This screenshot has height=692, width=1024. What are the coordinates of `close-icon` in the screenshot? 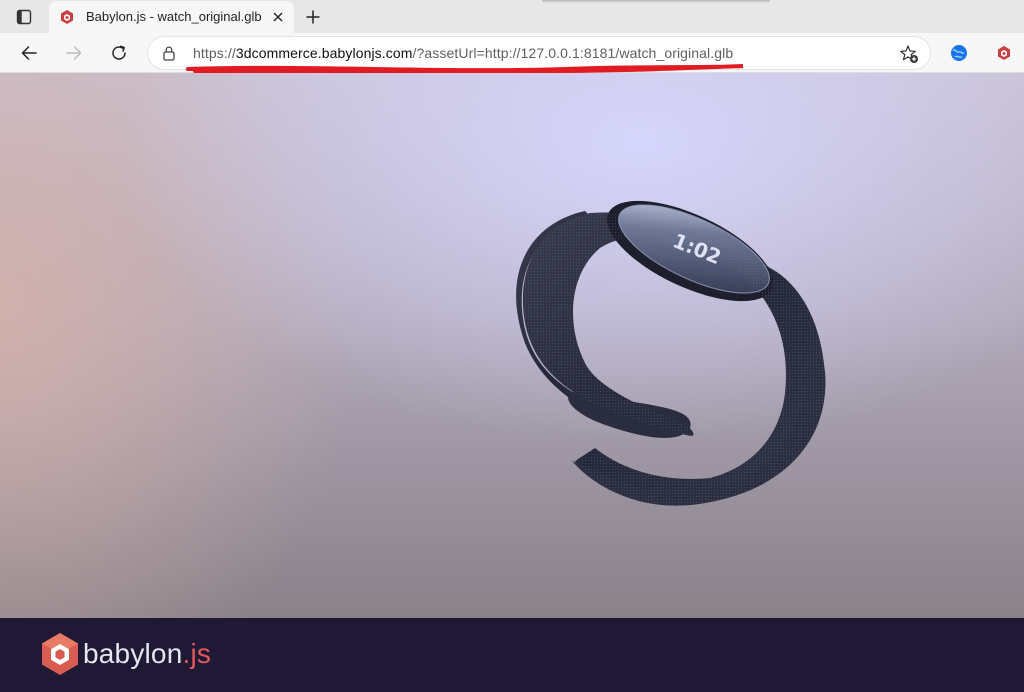 It's located at (278, 17).